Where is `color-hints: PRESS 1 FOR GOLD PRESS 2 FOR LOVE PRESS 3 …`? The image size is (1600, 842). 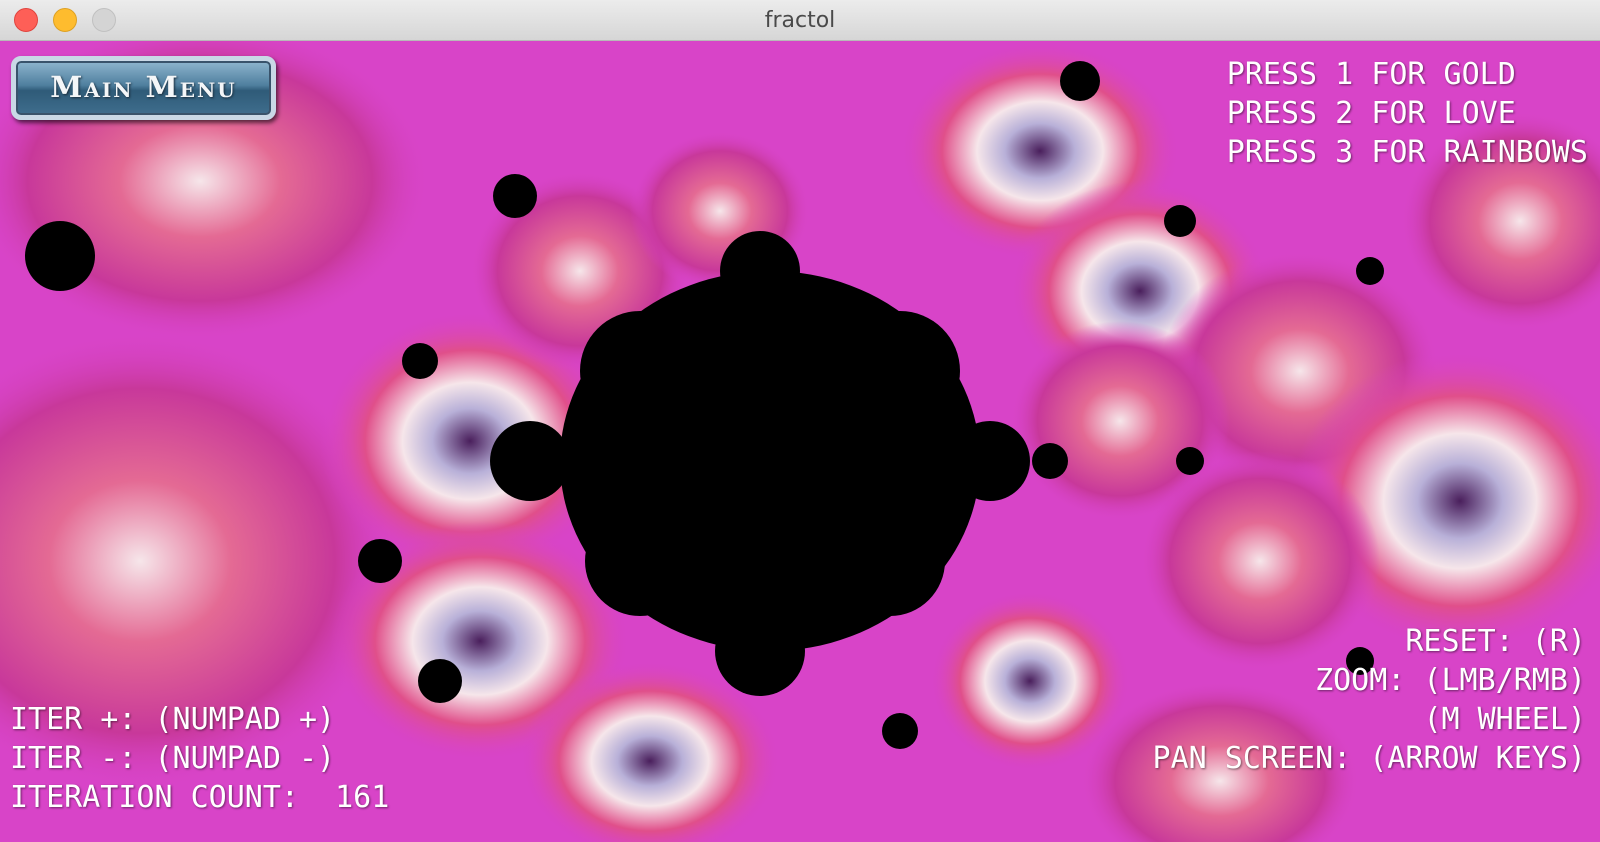
color-hints: PRESS 1 FOR GOLD PRESS 2 FOR LOVE PRESS 3 … is located at coordinates (1407, 113).